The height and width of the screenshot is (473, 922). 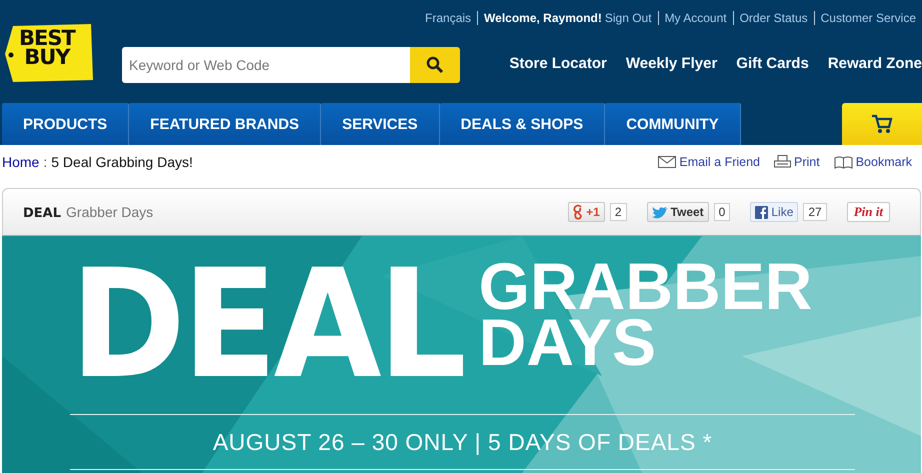 What do you see at coordinates (774, 212) in the screenshot?
I see `like-button: Like` at bounding box center [774, 212].